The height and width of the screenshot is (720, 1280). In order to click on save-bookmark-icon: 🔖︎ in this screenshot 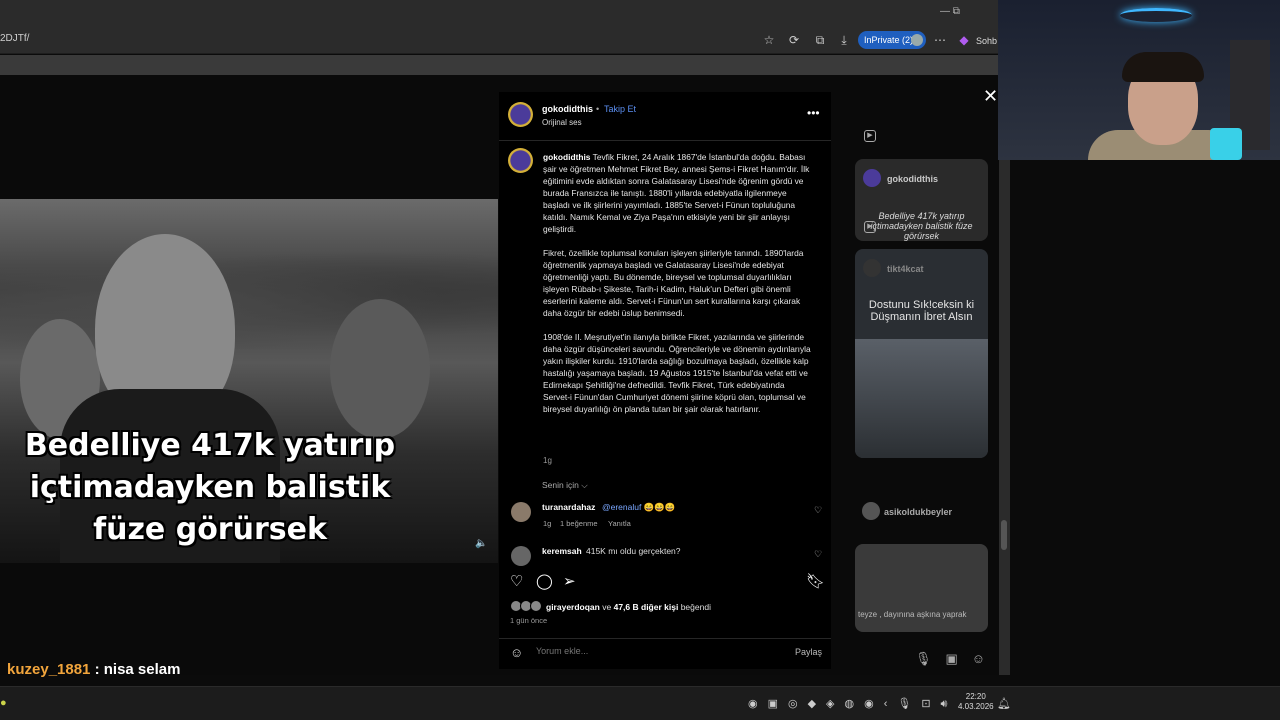, I will do `click(815, 581)`.